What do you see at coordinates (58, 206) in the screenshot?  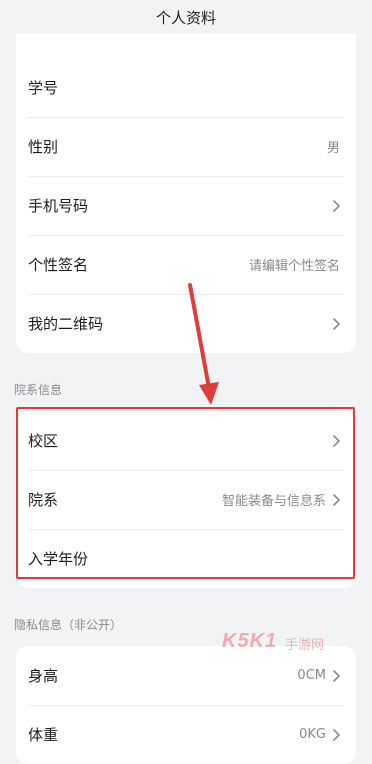 I see `row-label: 手机号码` at bounding box center [58, 206].